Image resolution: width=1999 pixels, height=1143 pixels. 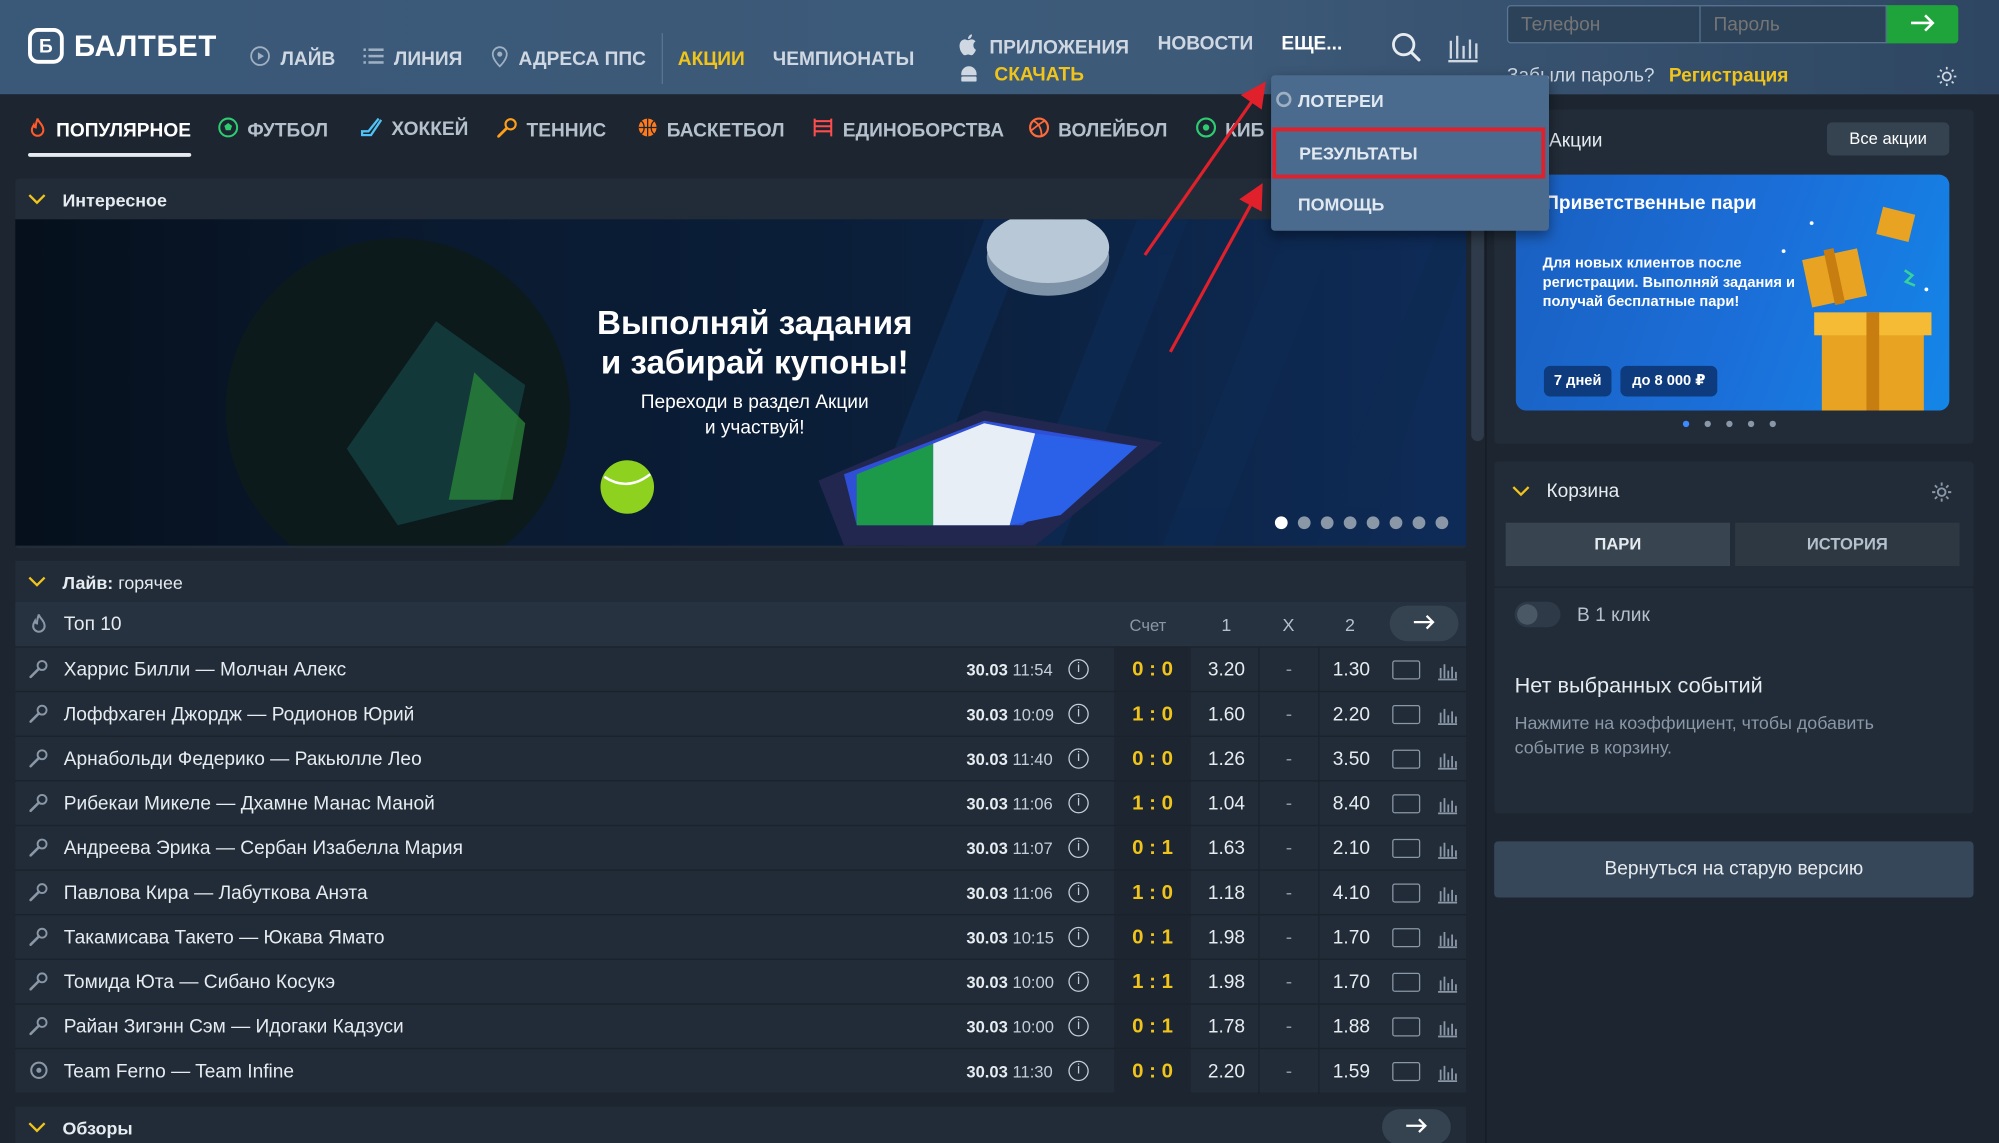 I want to click on odd-1: 1.60, so click(x=1226, y=714).